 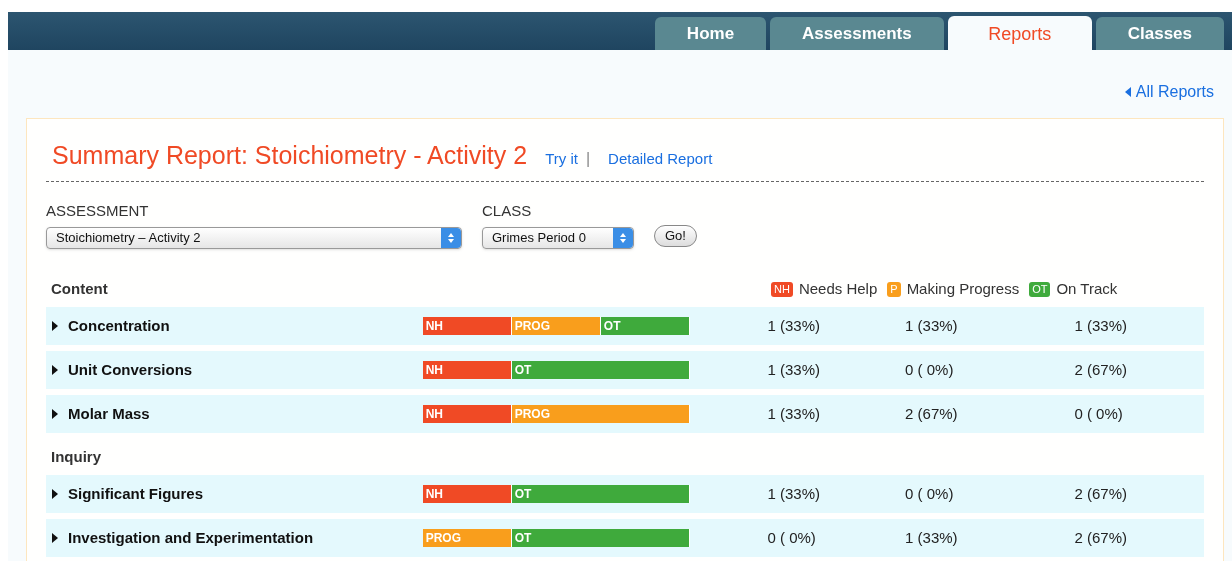 I want to click on legend-label: Making Progress, so click(x=963, y=288).